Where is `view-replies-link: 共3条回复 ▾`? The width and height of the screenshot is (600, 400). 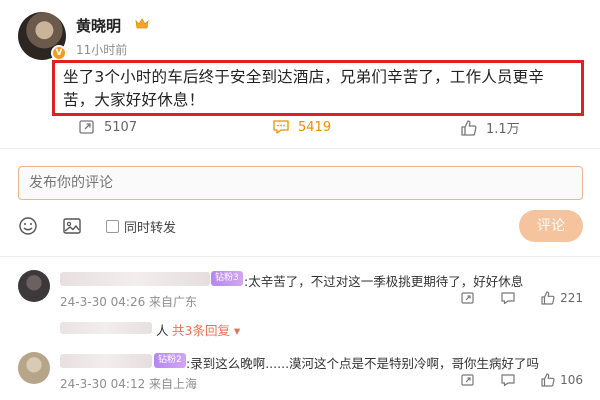
view-replies-link: 共3条回复 ▾ is located at coordinates (206, 329).